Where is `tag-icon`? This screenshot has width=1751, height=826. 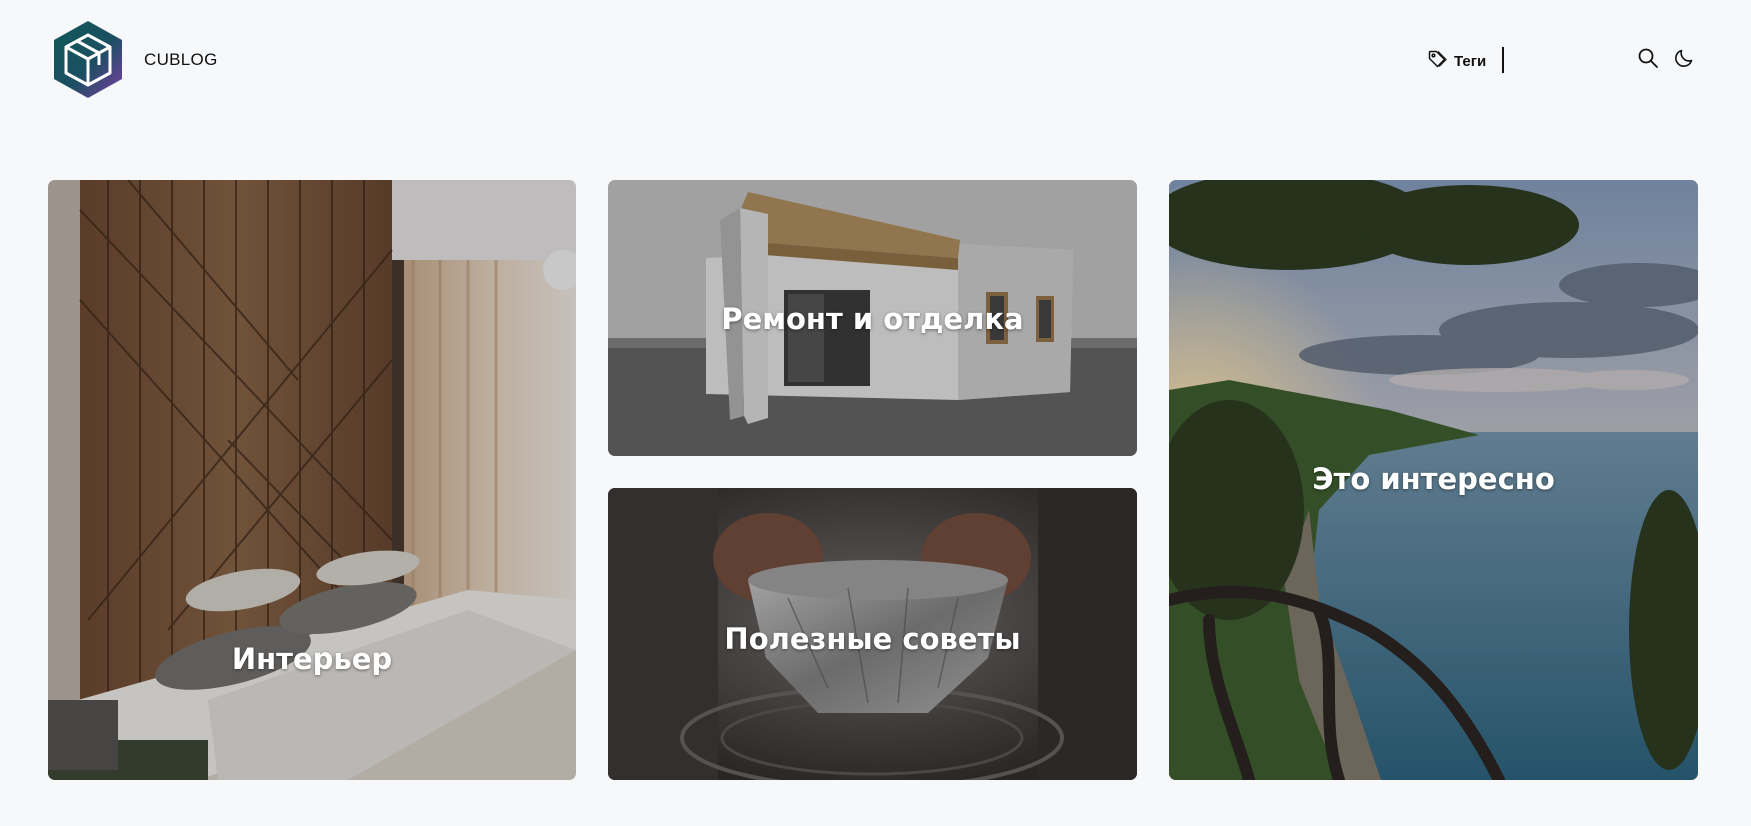
tag-icon is located at coordinates (1437, 61).